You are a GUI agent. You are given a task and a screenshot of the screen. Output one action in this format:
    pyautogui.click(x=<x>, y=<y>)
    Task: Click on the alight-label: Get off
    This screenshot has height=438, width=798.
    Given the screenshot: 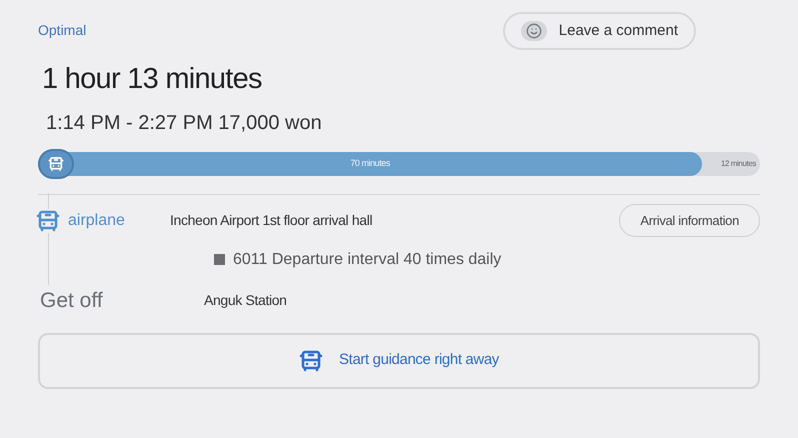 What is the action you would take?
    pyautogui.click(x=71, y=300)
    